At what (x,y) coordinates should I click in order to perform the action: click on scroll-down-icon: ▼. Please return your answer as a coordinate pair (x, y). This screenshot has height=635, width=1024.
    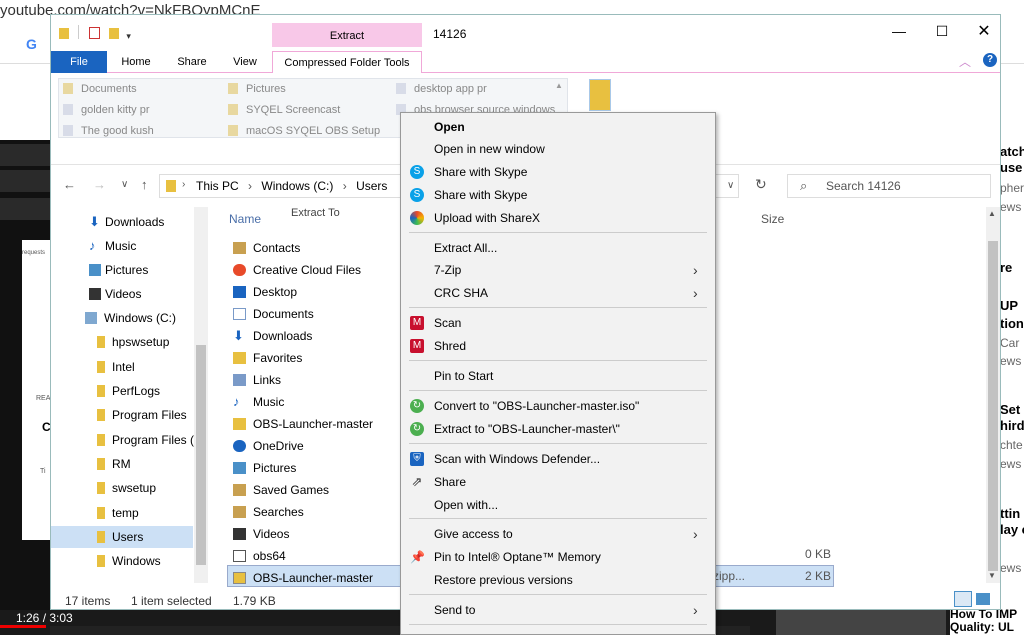
    Looking at the image, I should click on (992, 575).